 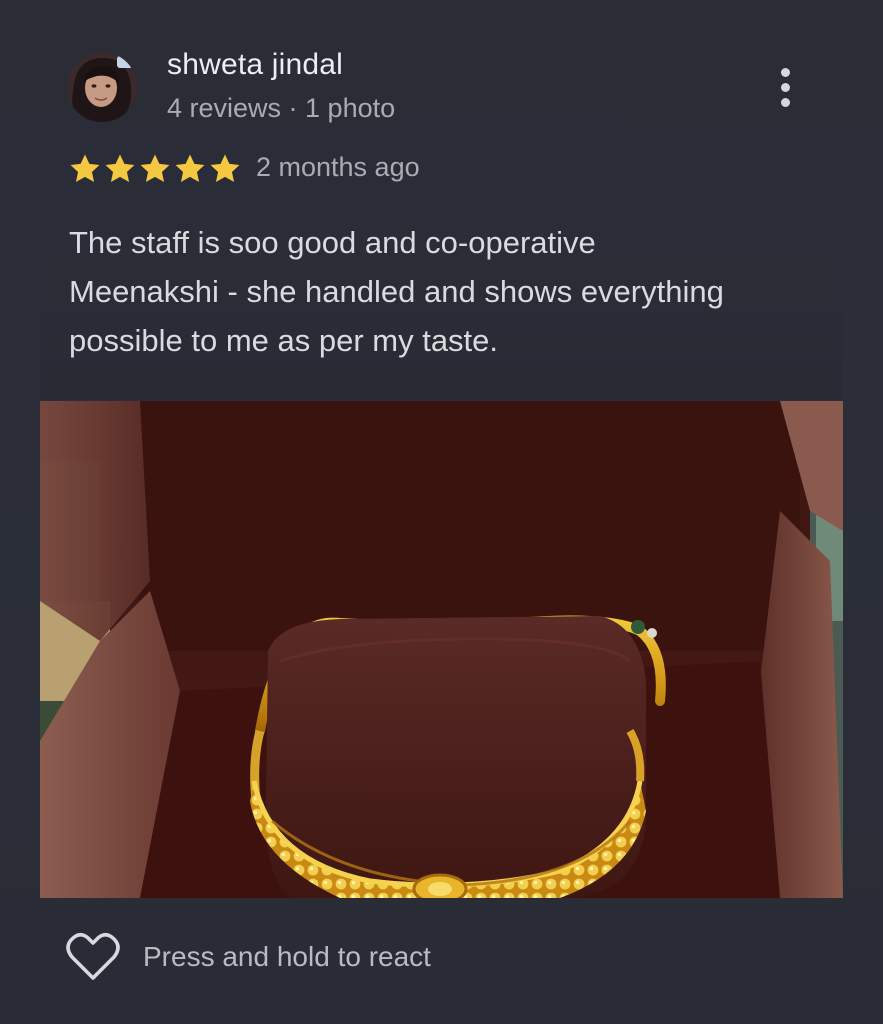 I want to click on avatar, so click(x=102, y=87).